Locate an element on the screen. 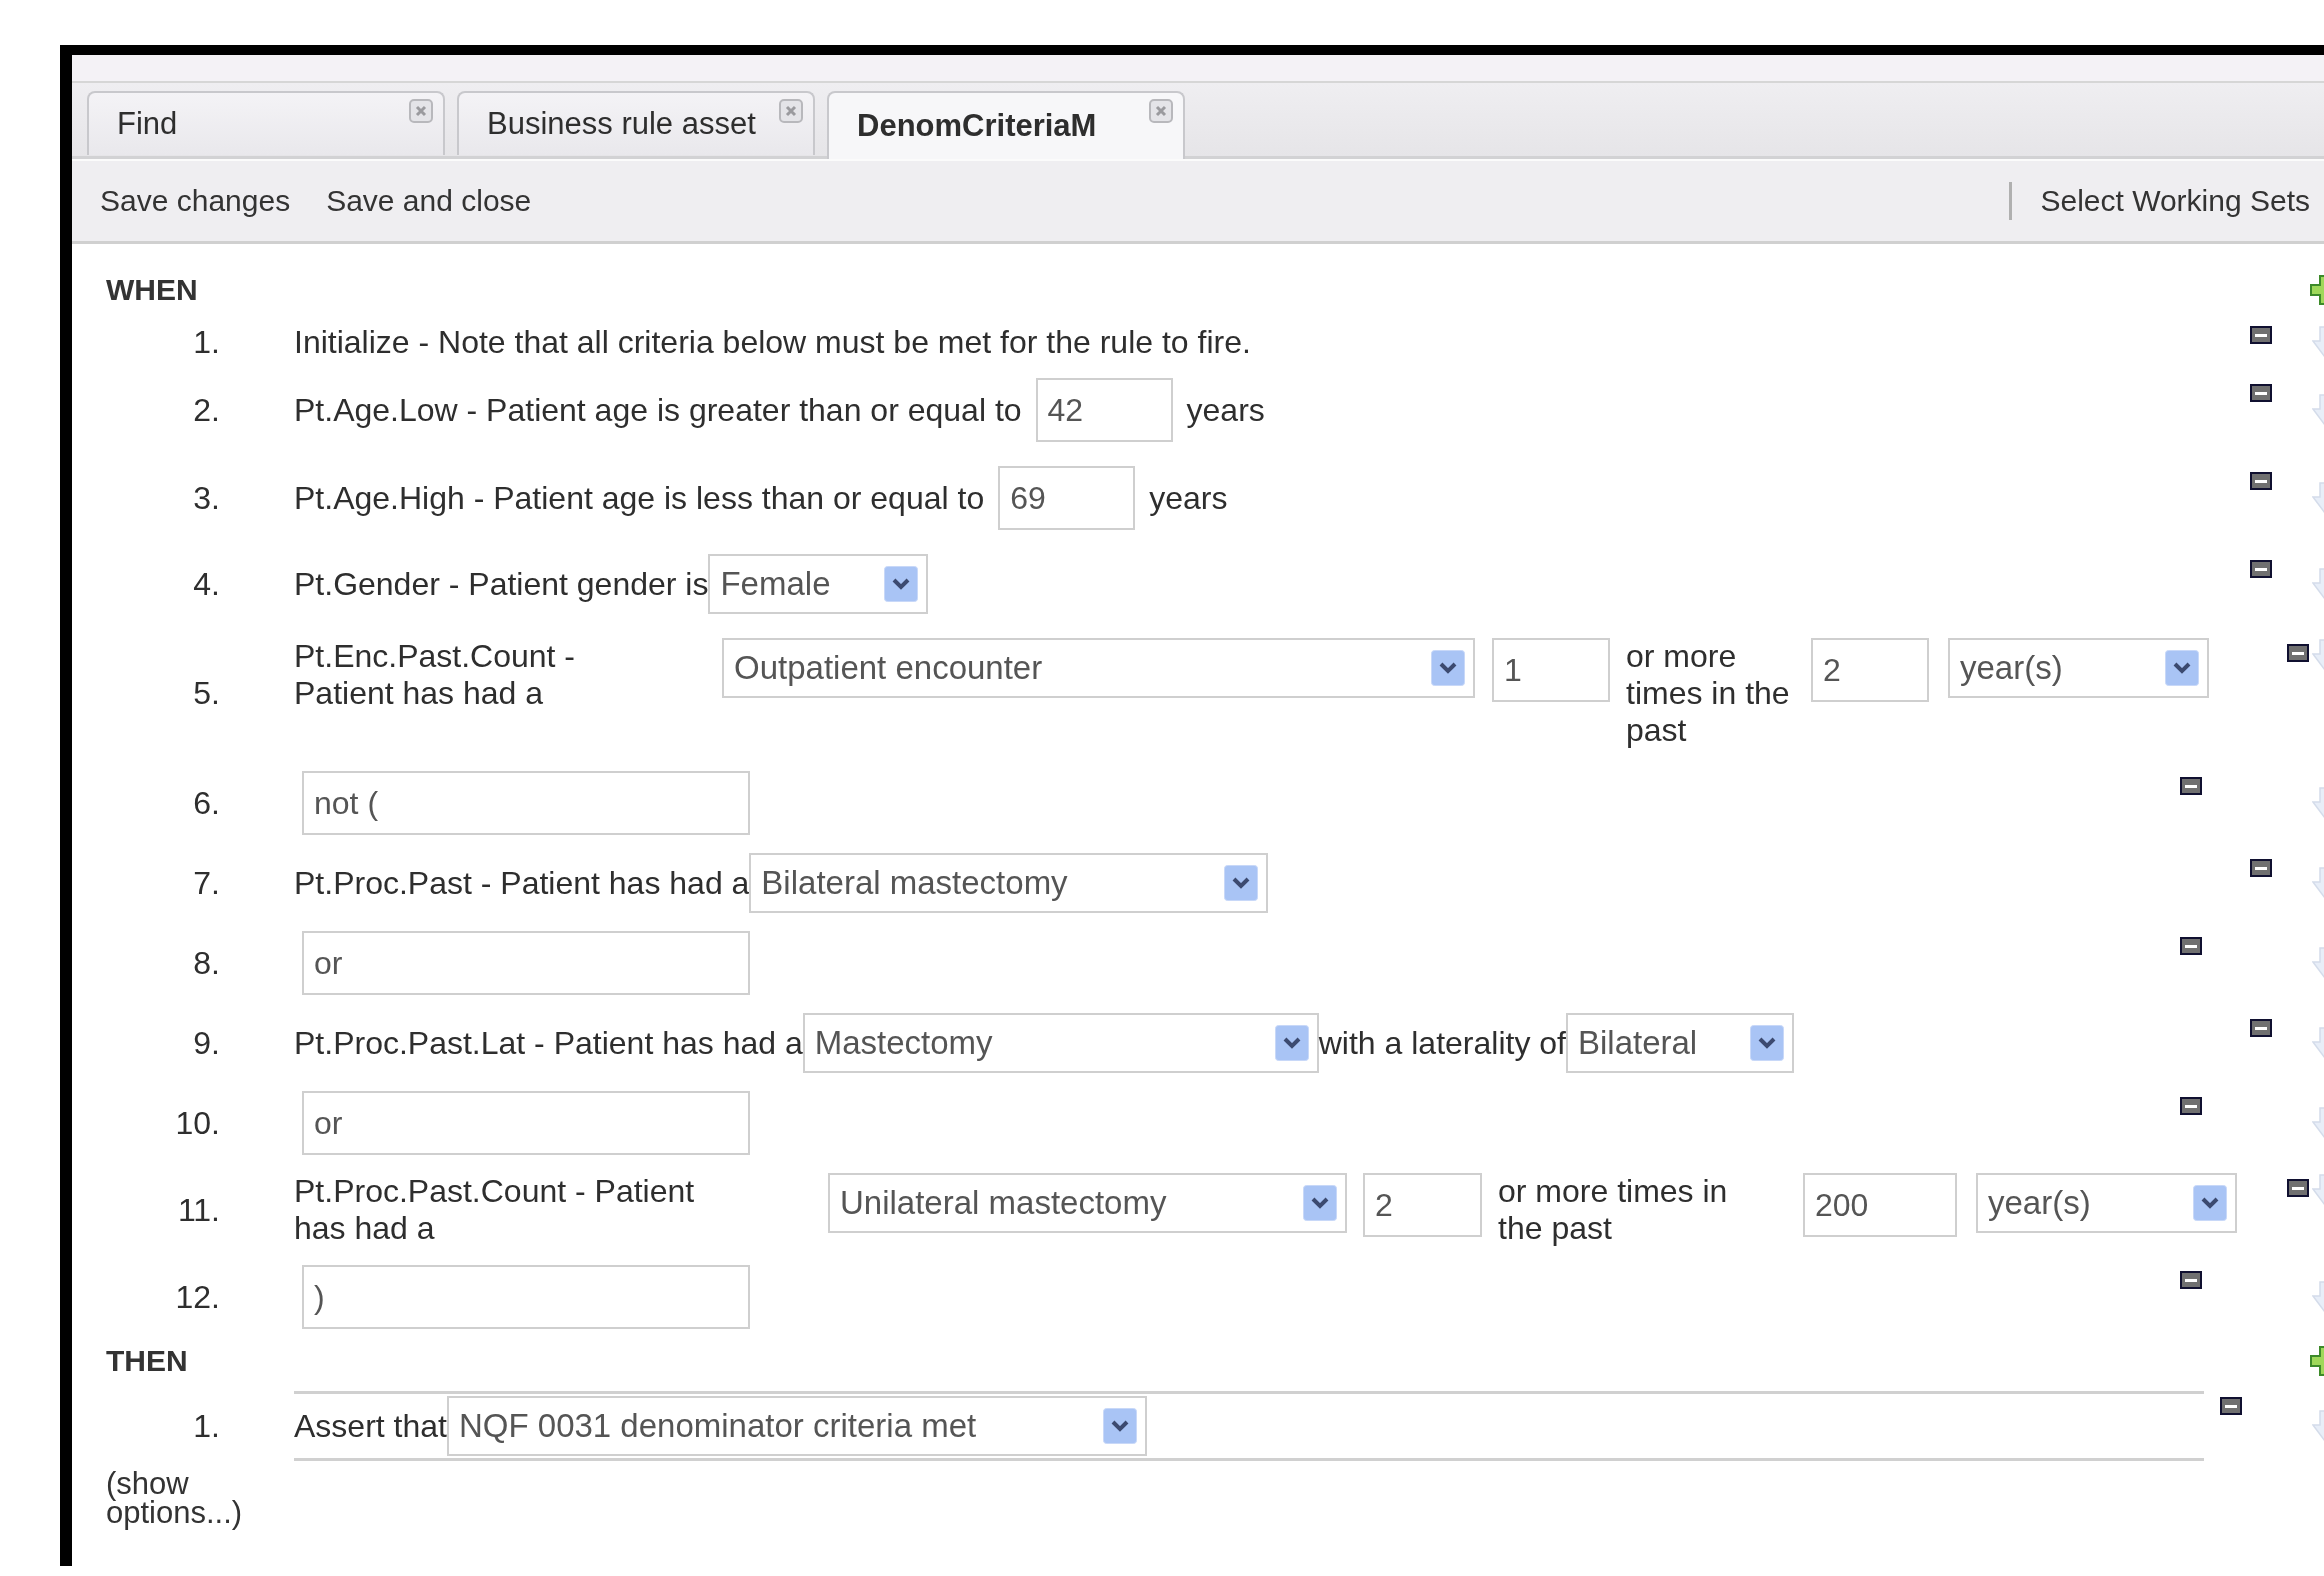 The image size is (2324, 1576). text-field: 42 is located at coordinates (1104, 410).